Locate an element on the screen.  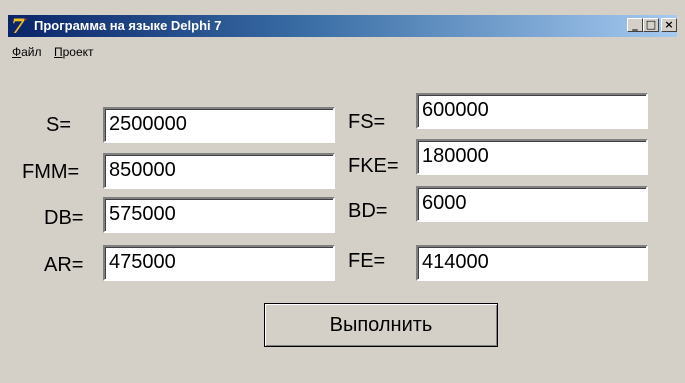
input-ar: 475000 is located at coordinates (219, 263).